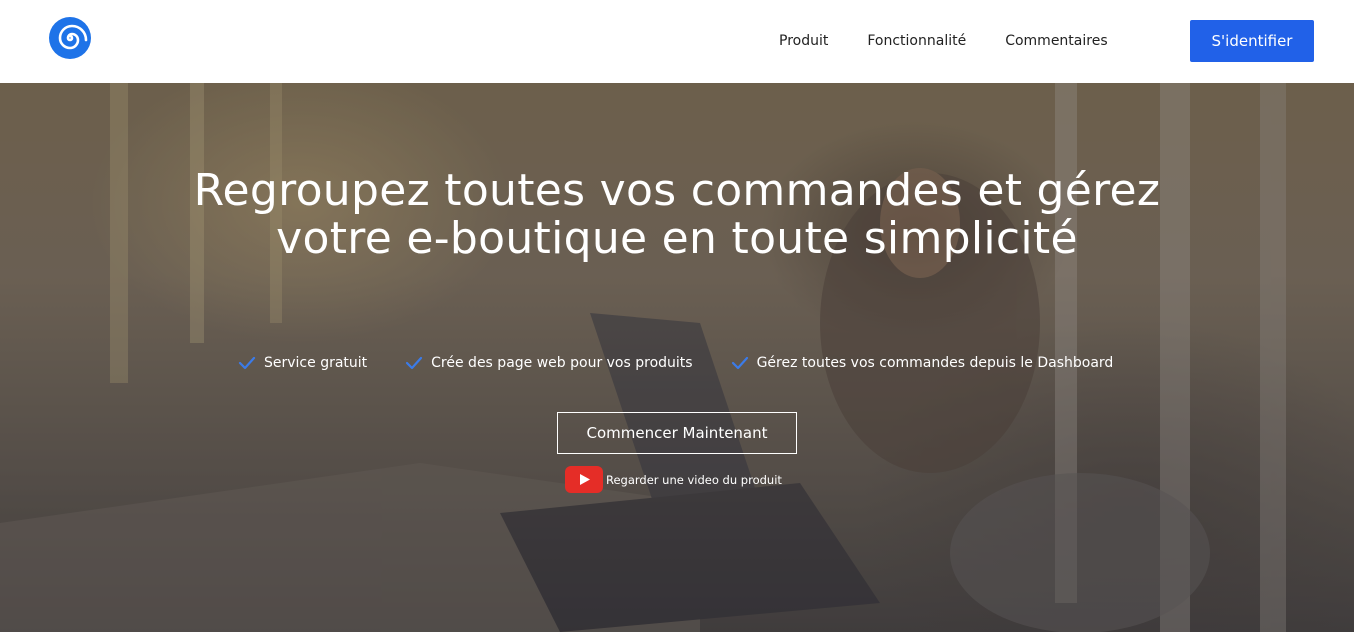  I want to click on nav-item-produit: Produit, so click(803, 41).